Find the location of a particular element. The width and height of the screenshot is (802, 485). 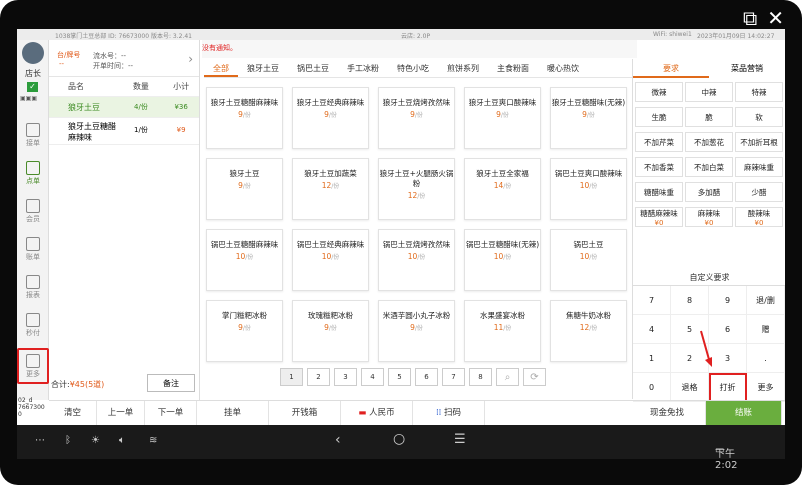

keypad-key: 赠 is located at coordinates (766, 329).